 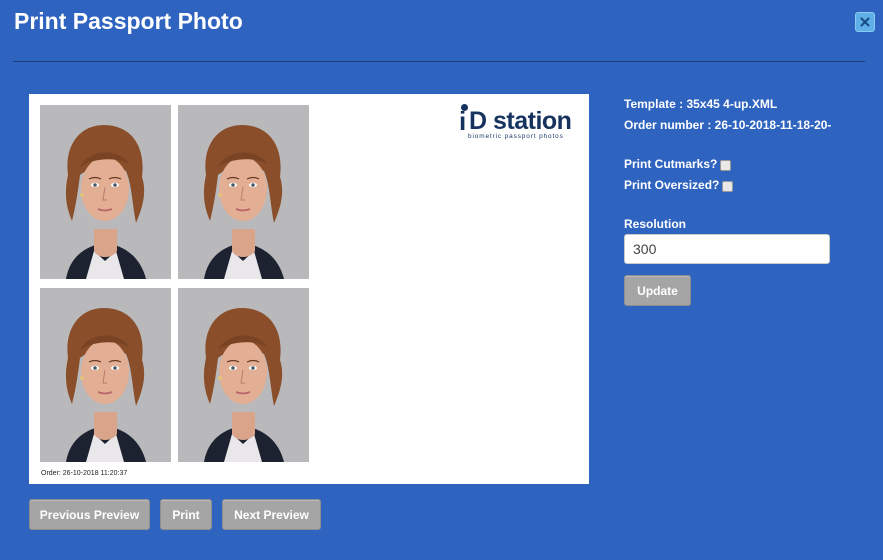 What do you see at coordinates (271, 514) in the screenshot?
I see `next-preview-button: Next Preview` at bounding box center [271, 514].